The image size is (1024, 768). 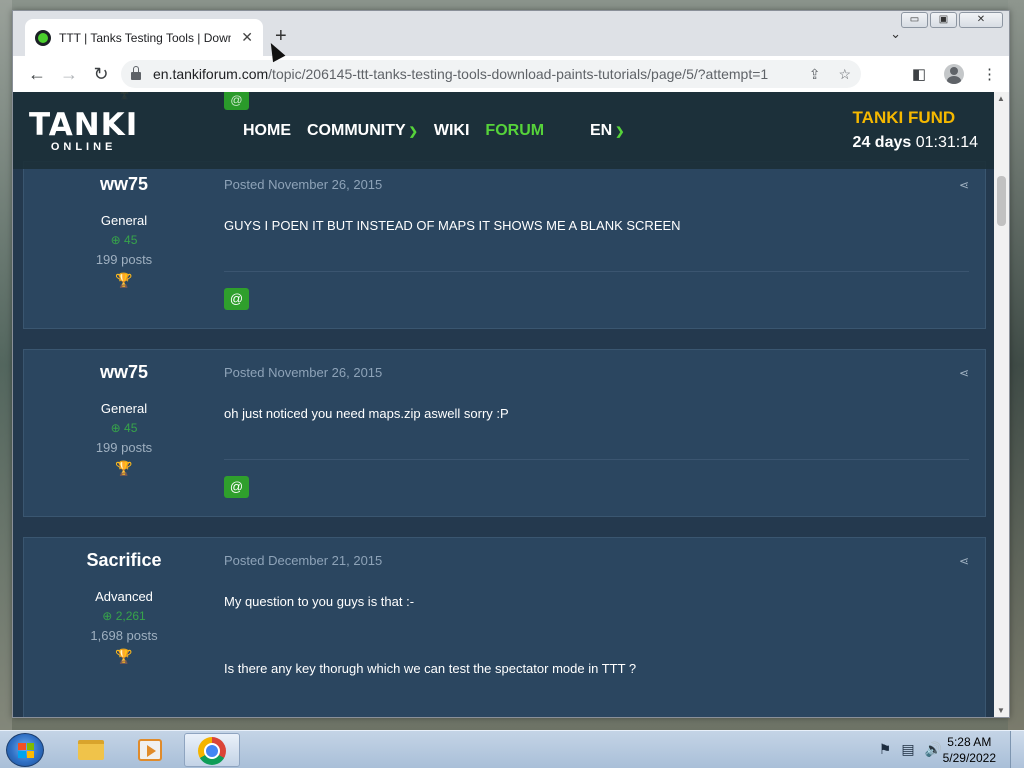 What do you see at coordinates (904, 117) in the screenshot?
I see `fund-title: TANKI FUND` at bounding box center [904, 117].